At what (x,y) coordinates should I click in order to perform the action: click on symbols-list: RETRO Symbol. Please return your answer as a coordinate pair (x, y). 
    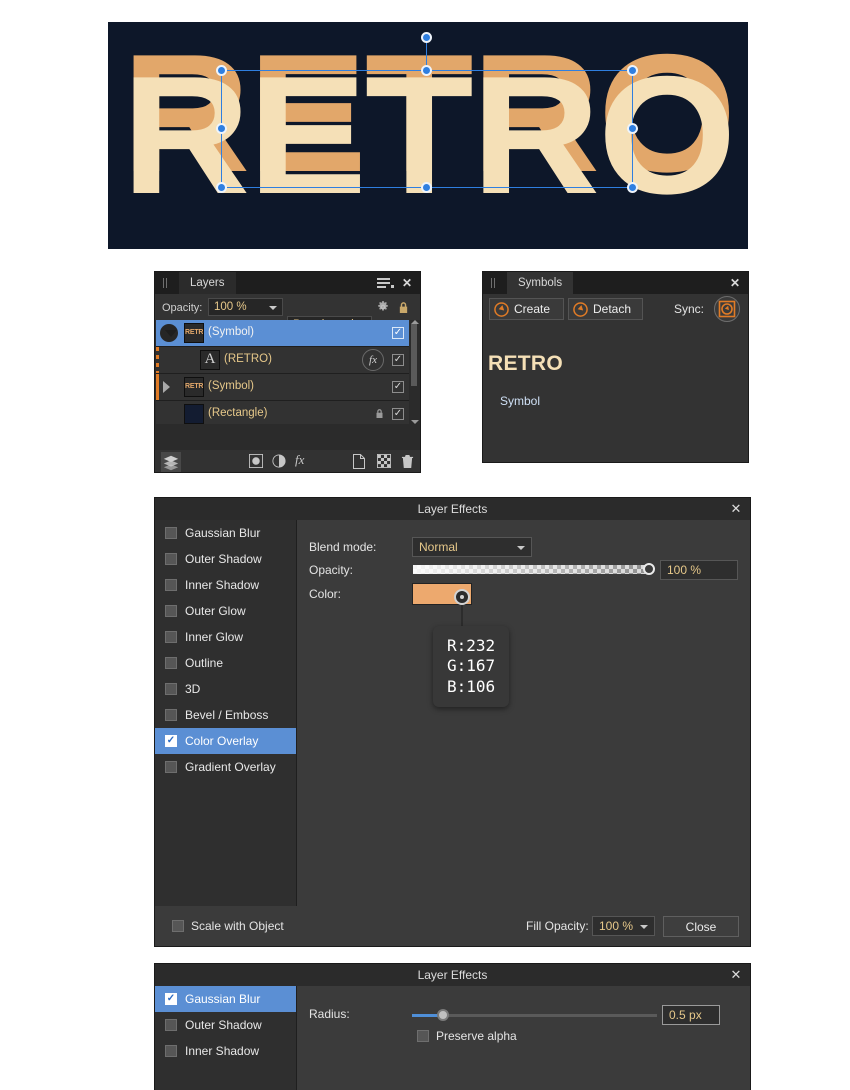
    Looking at the image, I should click on (615, 393).